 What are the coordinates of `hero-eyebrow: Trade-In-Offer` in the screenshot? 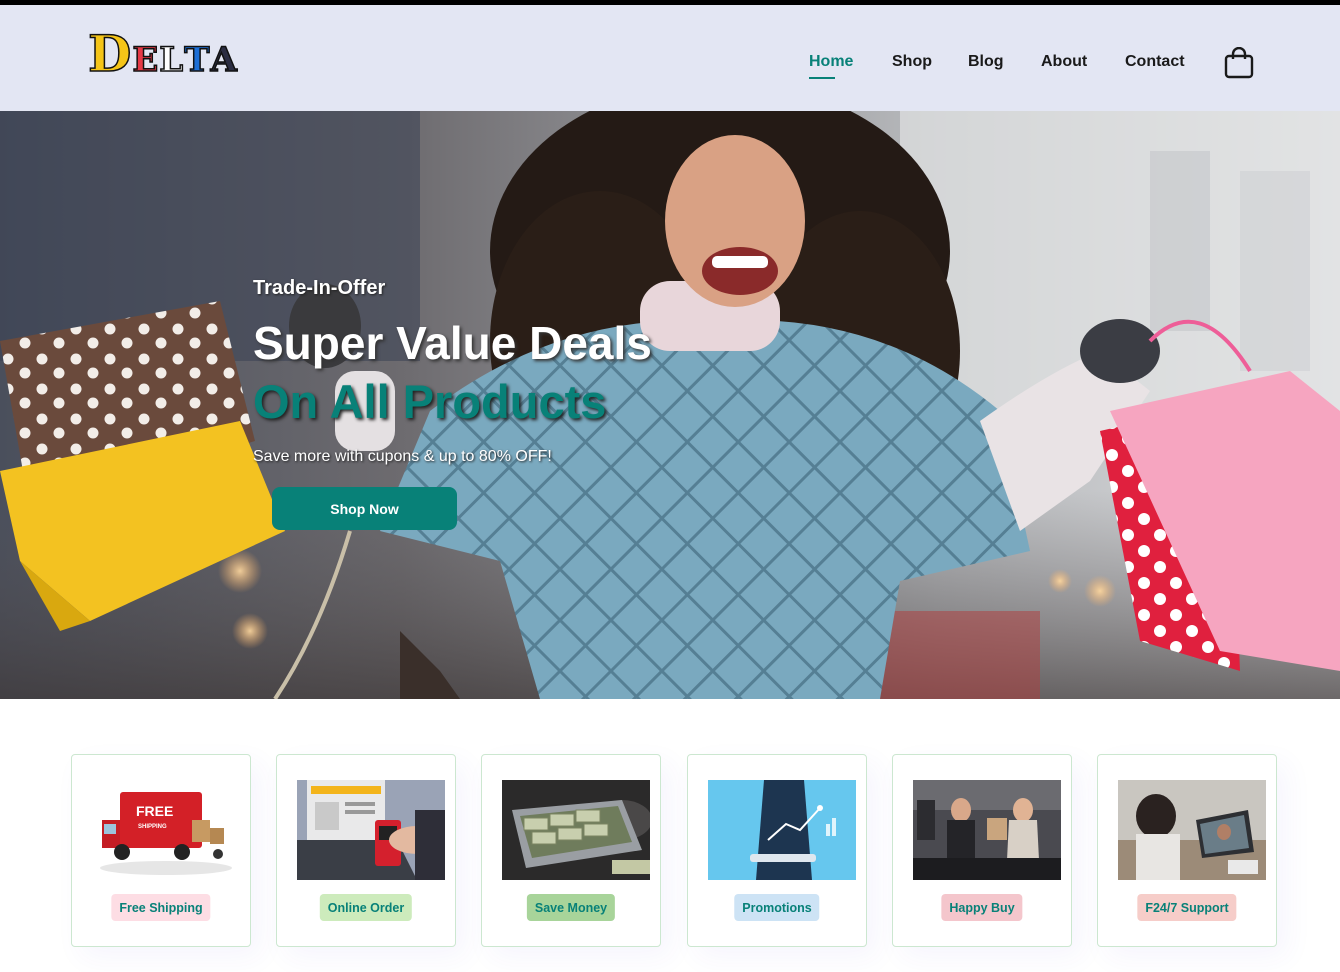 It's located at (319, 288).